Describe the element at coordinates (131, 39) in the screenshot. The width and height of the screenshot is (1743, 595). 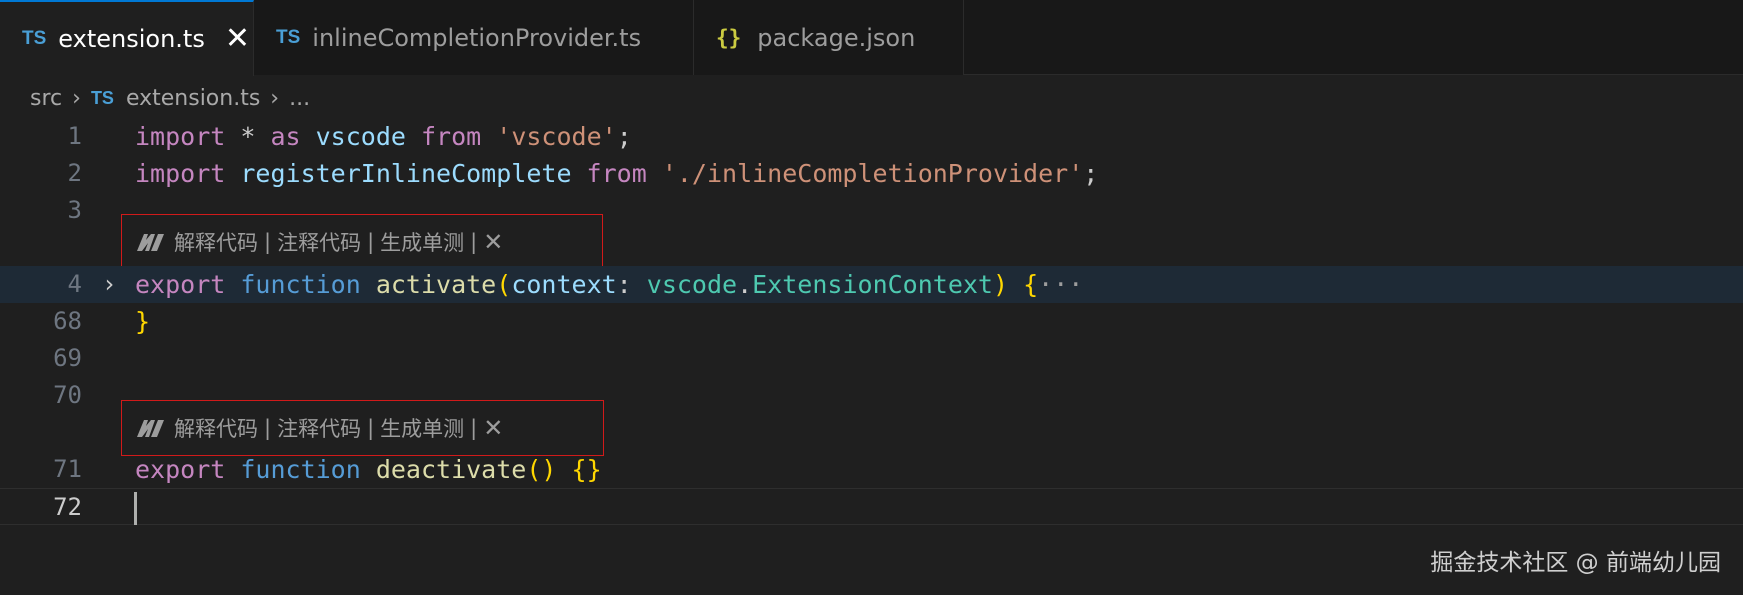
I see `tab-label: extension.ts` at that location.